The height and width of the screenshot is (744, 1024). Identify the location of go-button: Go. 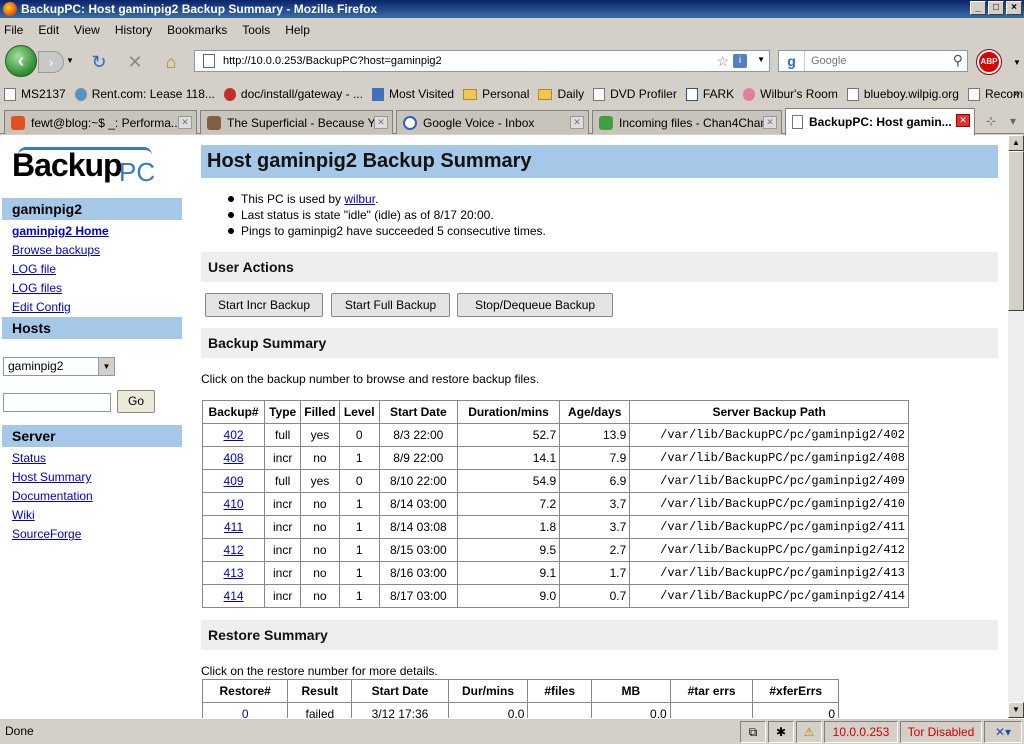
(136, 401).